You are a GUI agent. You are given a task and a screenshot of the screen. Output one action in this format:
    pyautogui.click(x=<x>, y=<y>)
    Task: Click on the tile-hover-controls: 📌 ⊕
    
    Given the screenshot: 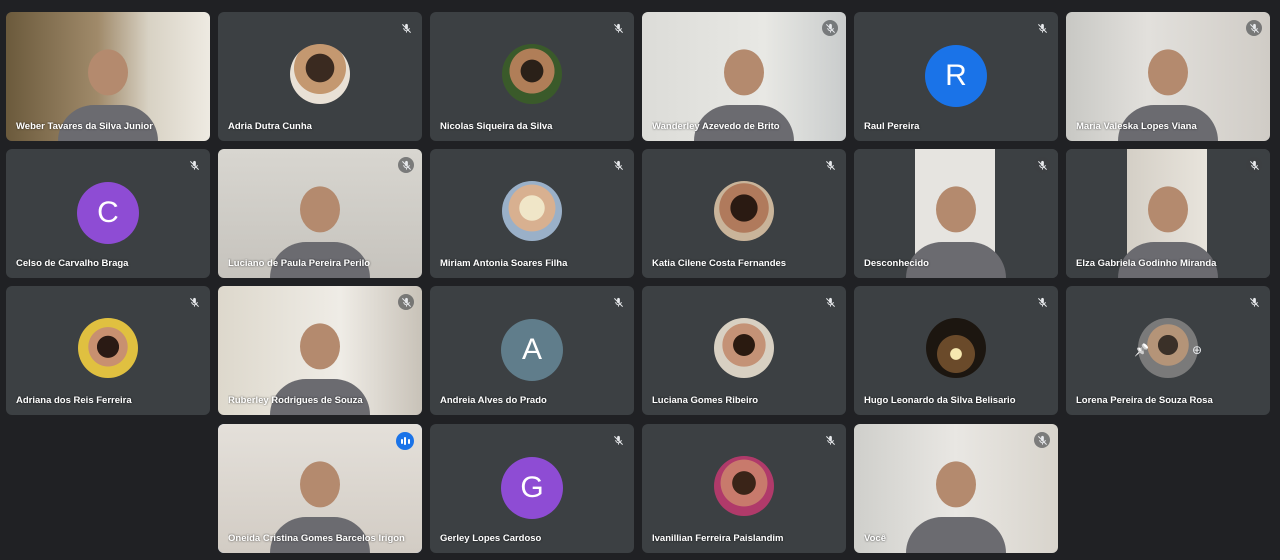 What is the action you would take?
    pyautogui.click(x=1168, y=350)
    